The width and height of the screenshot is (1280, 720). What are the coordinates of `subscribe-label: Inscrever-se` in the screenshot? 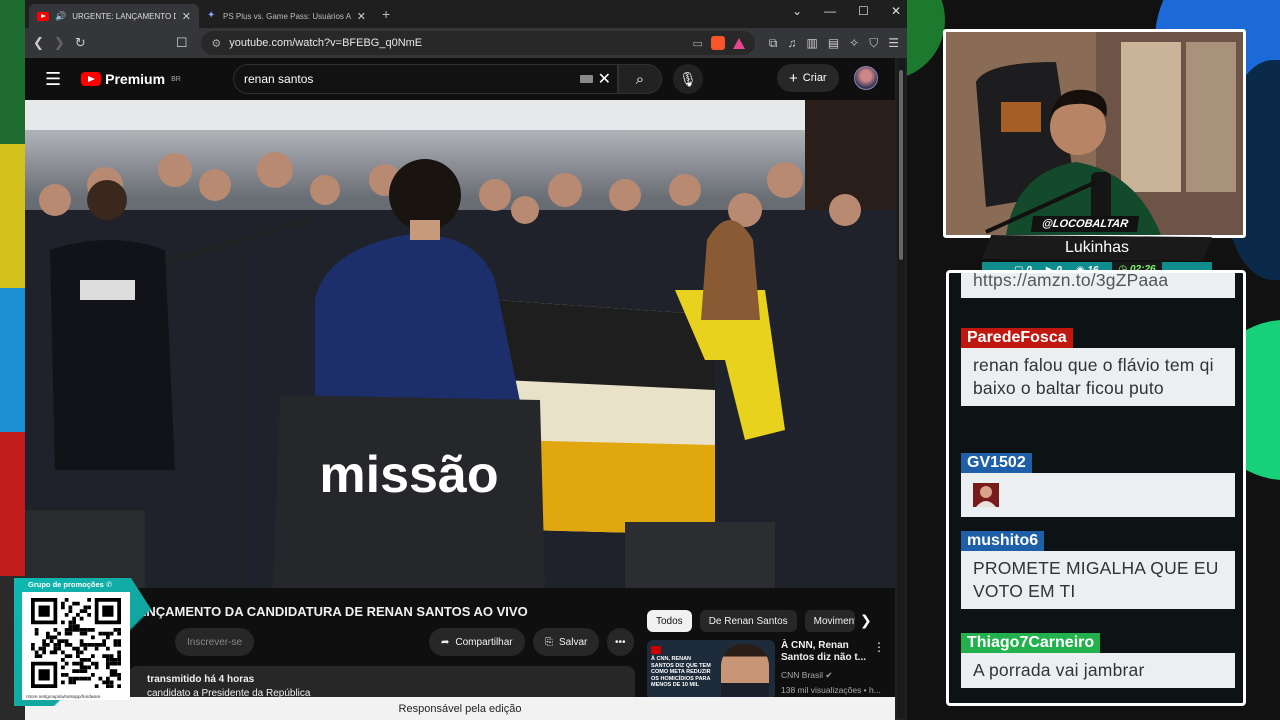 It's located at (215, 642).